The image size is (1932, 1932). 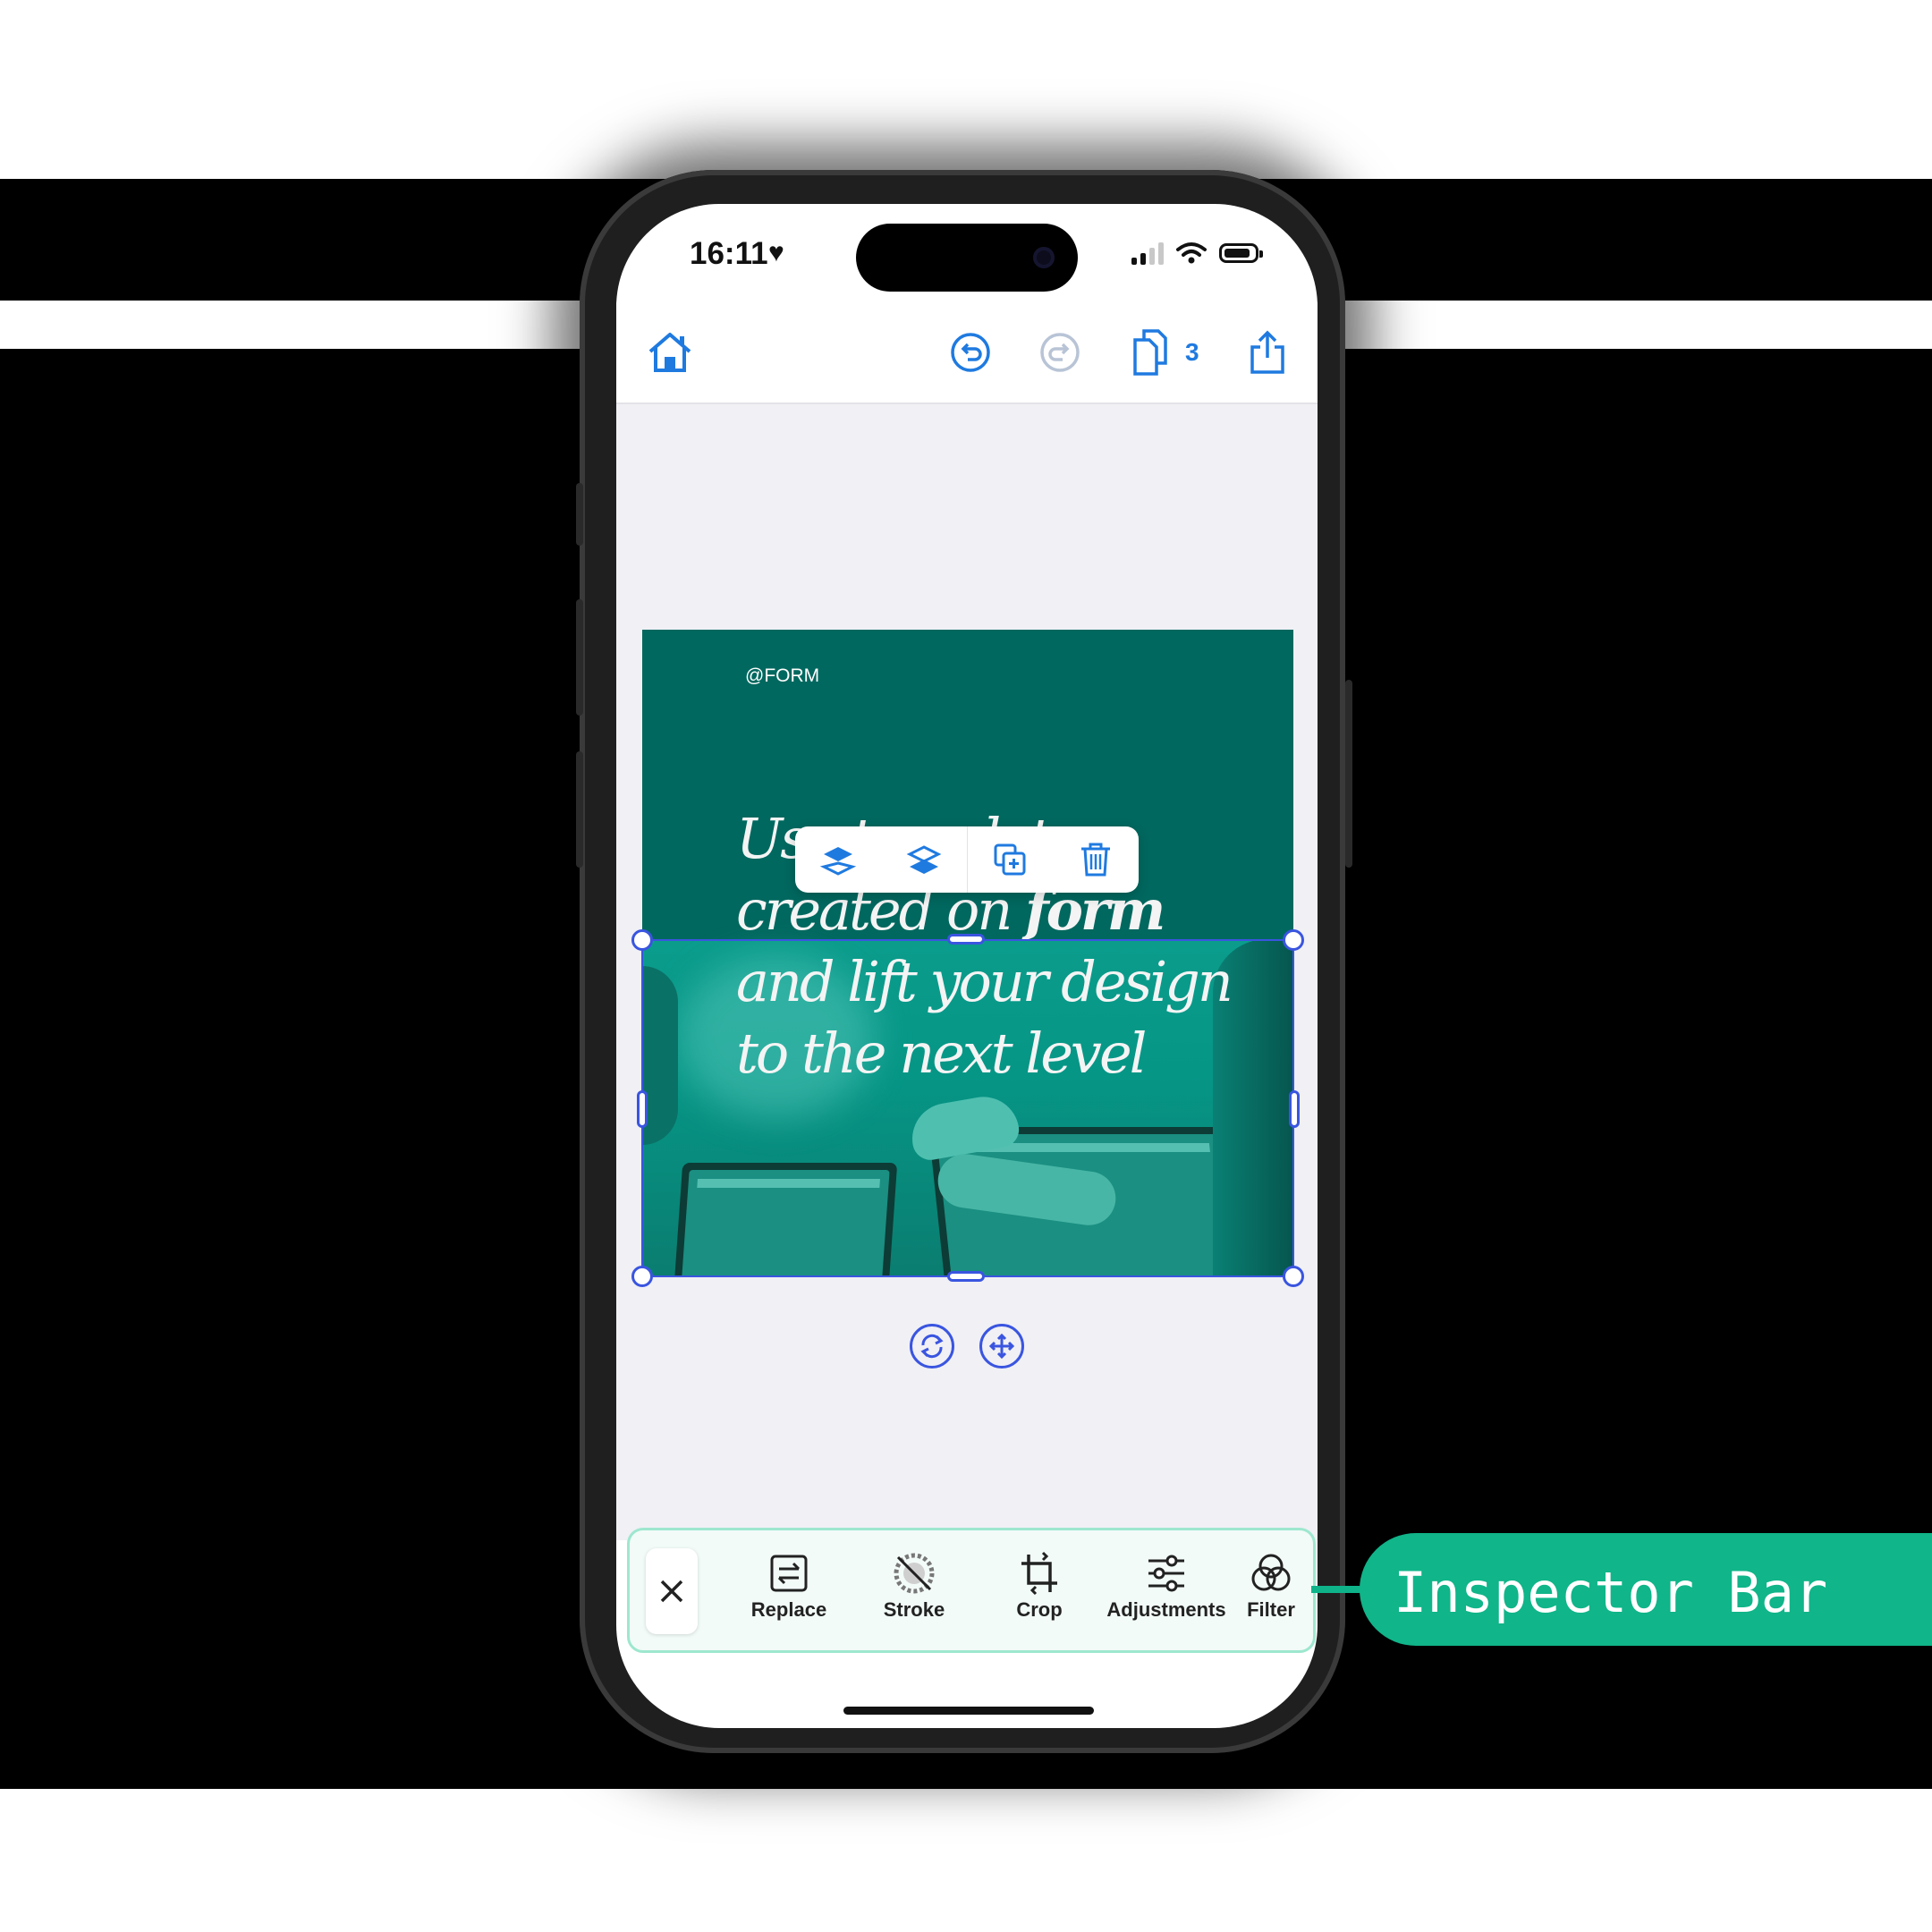 What do you see at coordinates (1149, 352) in the screenshot?
I see `pages-icon` at bounding box center [1149, 352].